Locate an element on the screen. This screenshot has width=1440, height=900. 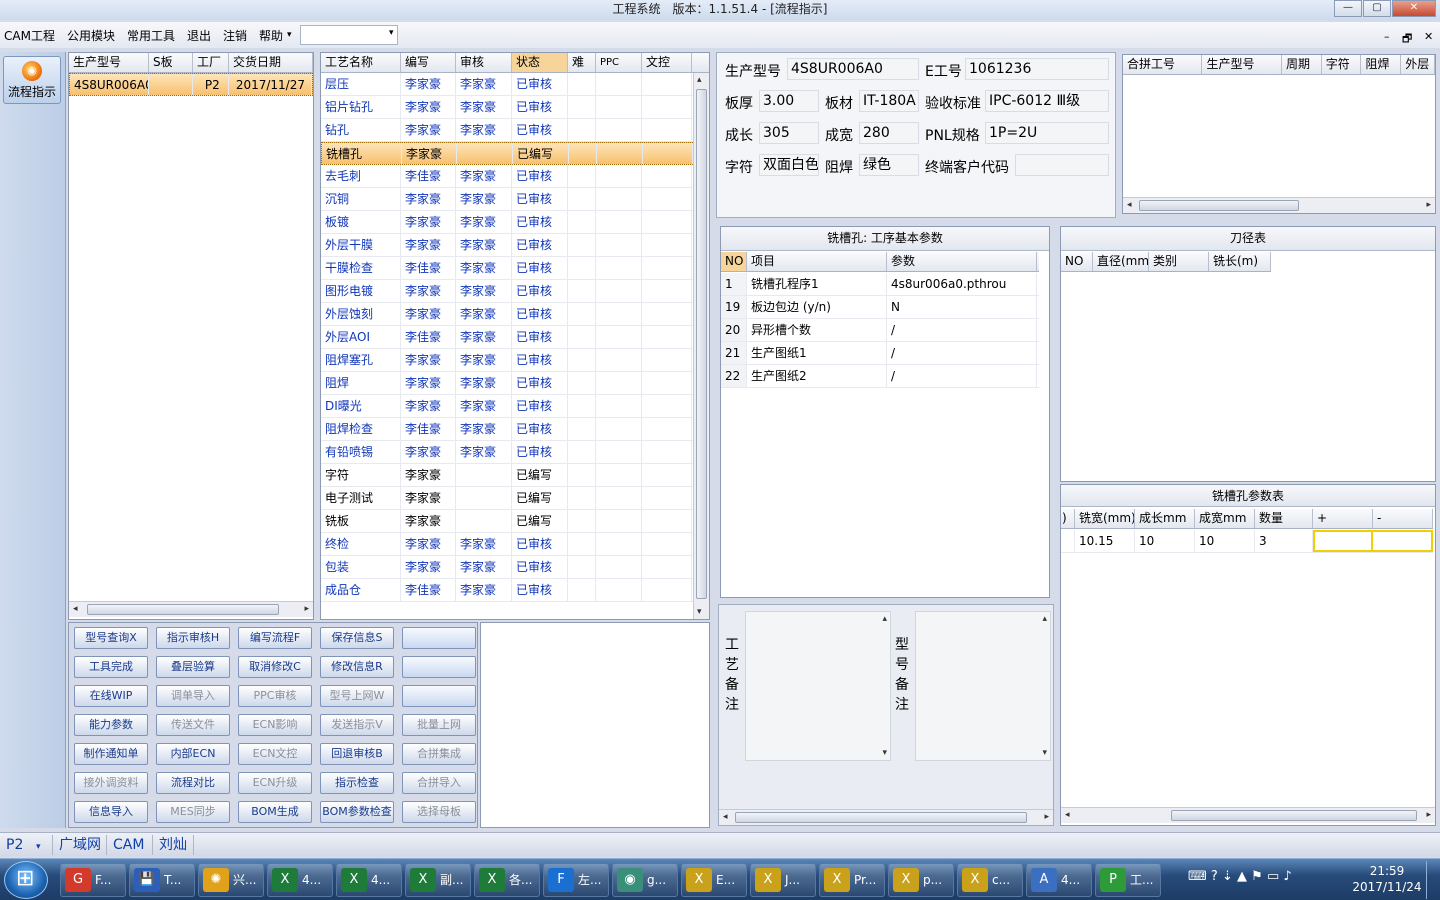
col-header: ) is located at coordinates (1068, 518).